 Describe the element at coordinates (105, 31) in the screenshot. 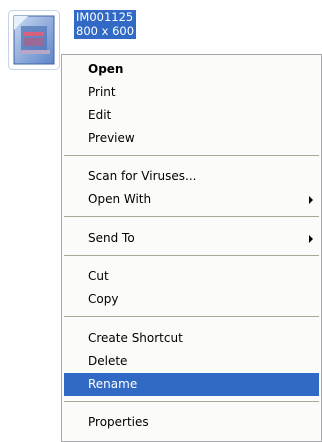

I see `file-dimensions: 800 x 600` at that location.